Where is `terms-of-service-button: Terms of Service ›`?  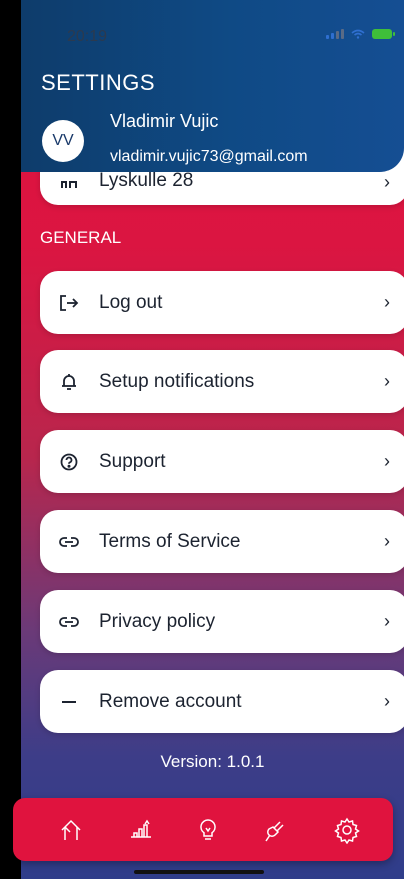 terms-of-service-button: Terms of Service › is located at coordinates (222, 541).